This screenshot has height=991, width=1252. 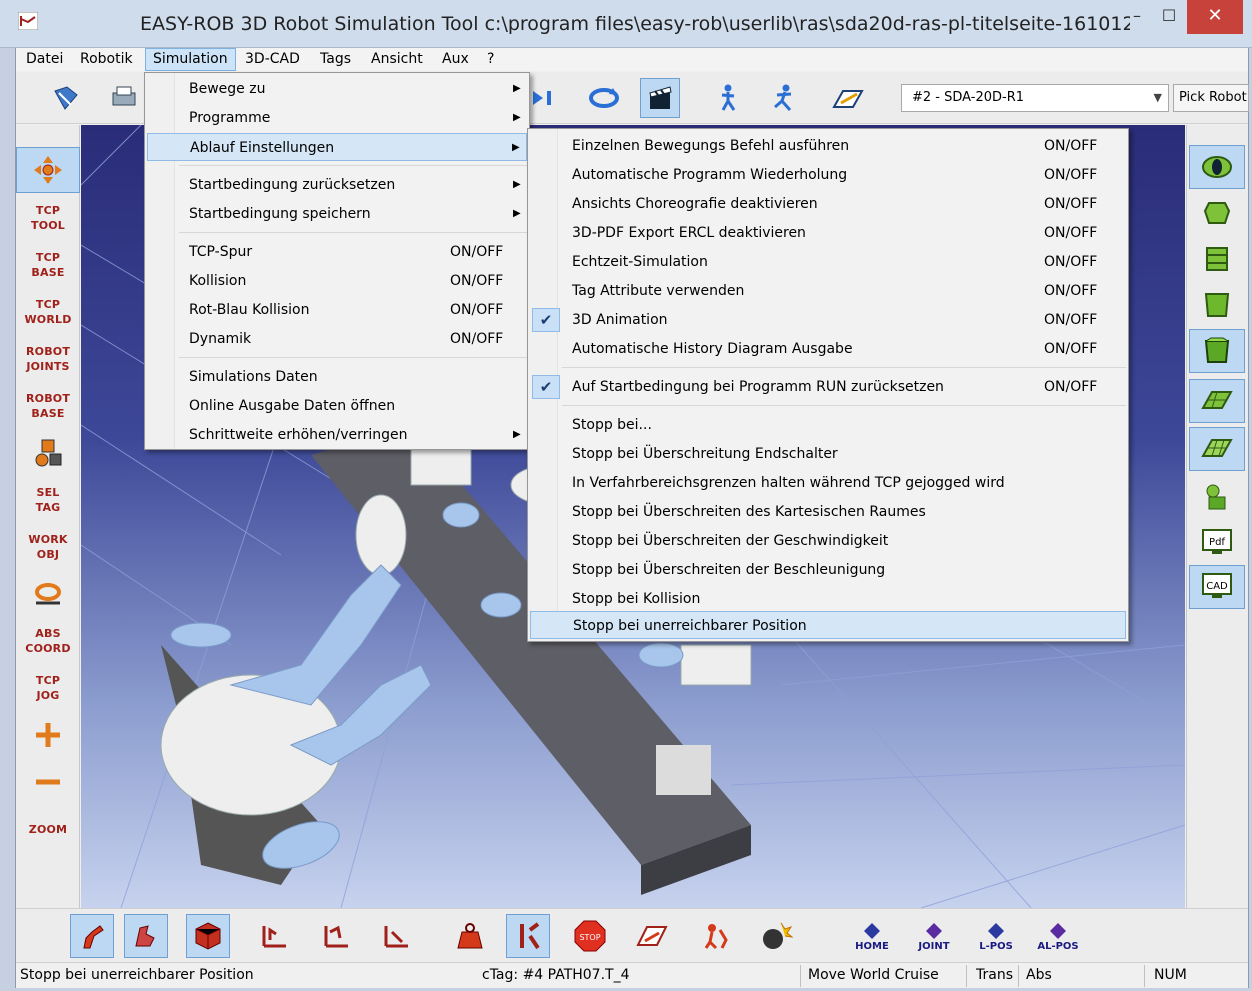 What do you see at coordinates (337, 339) in the screenshot?
I see `menu-item-dynamik: Dynamik ON/OFF` at bounding box center [337, 339].